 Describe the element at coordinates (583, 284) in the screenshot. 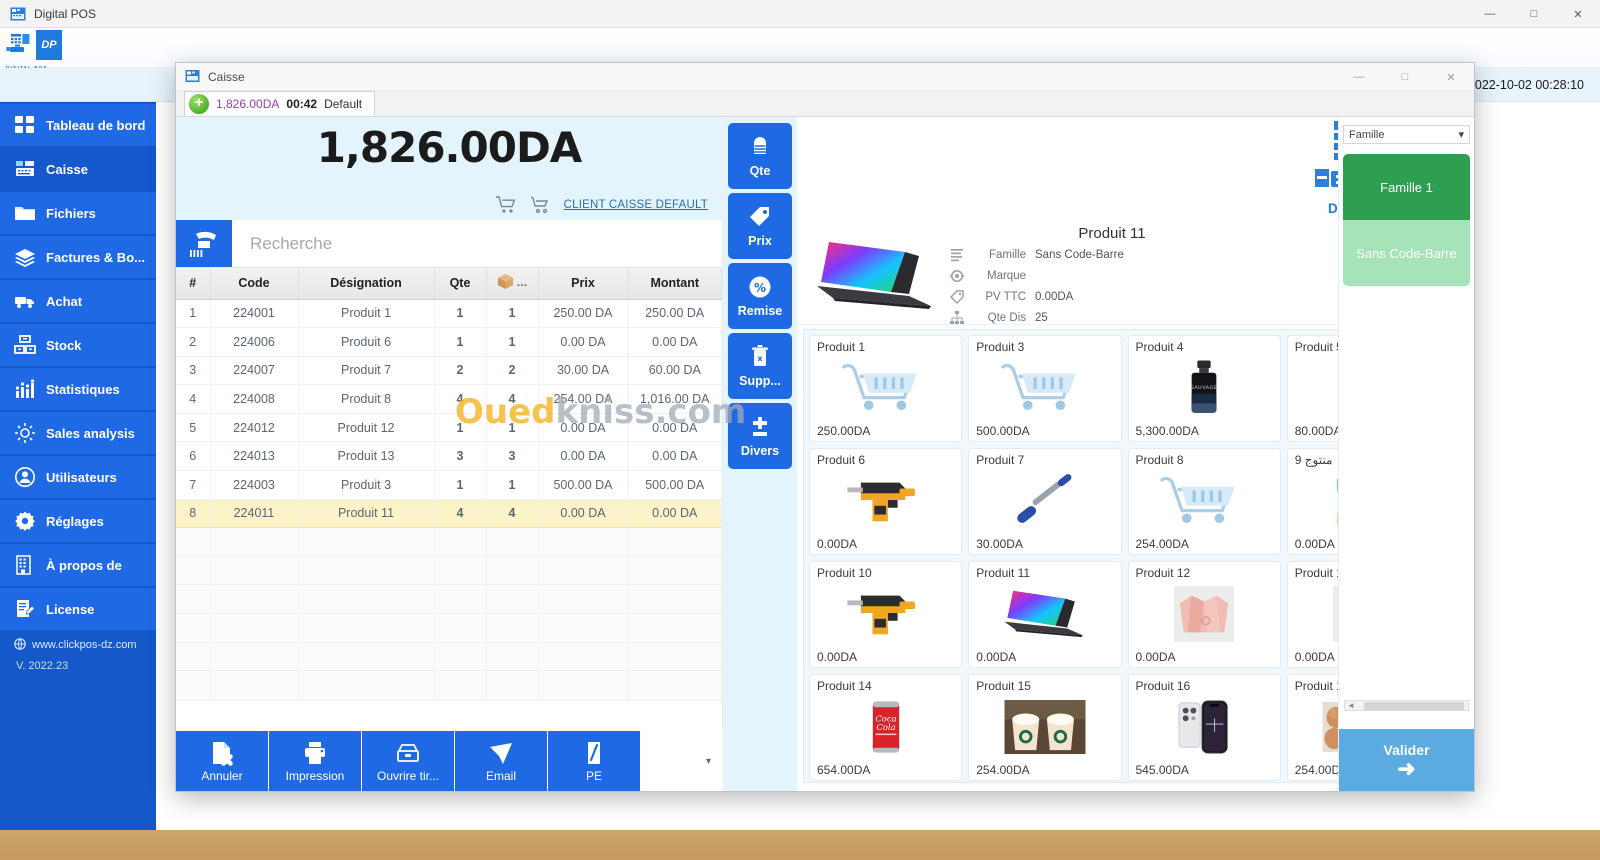

I see `col-prix: Prix` at that location.